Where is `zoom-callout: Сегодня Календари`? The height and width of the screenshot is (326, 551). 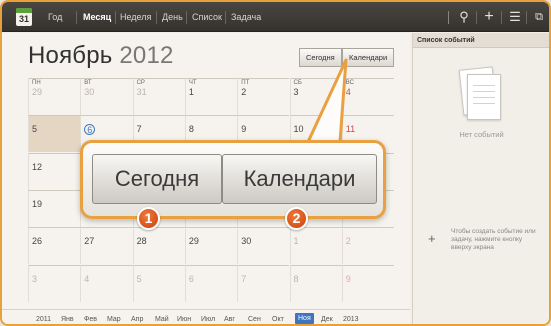 zoom-callout: Сегодня Календари is located at coordinates (233, 179).